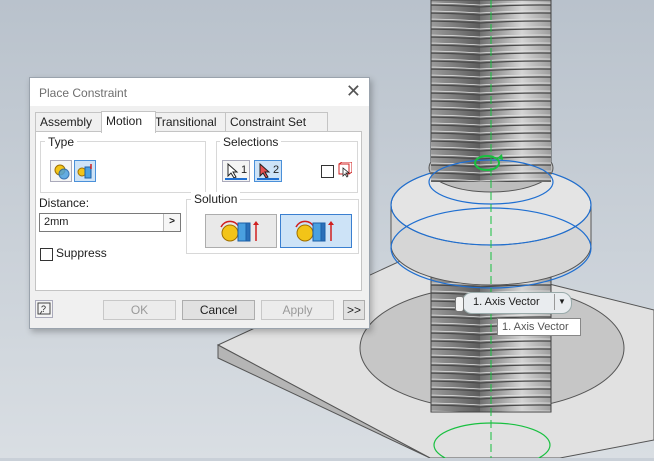 This screenshot has width=654, height=461. What do you see at coordinates (561, 302) in the screenshot?
I see `chevron-down-icon: ▼` at bounding box center [561, 302].